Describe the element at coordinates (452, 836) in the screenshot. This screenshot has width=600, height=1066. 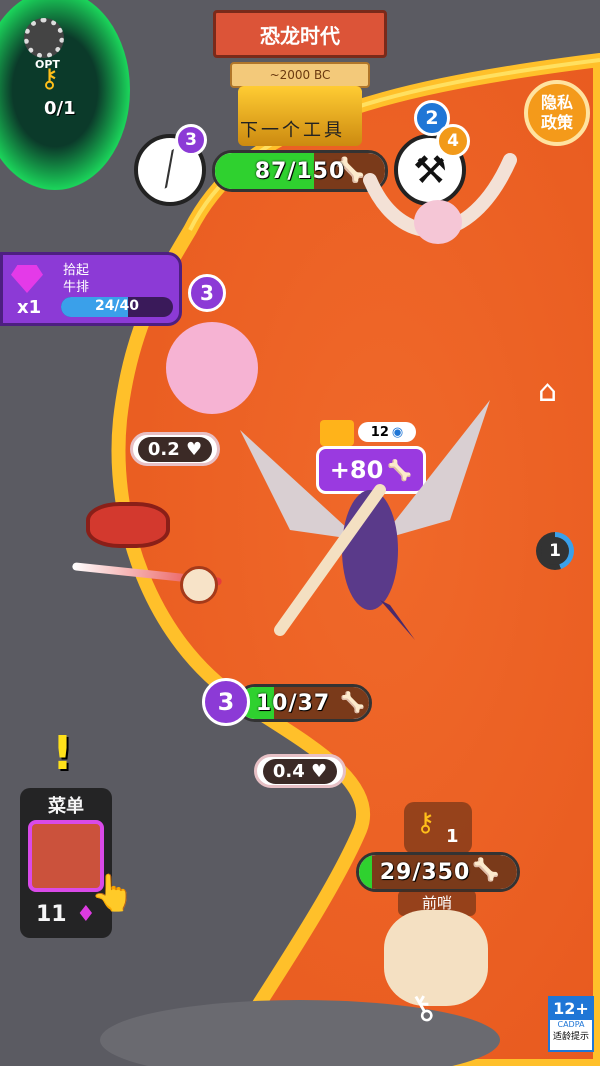
I see `outpost-key-count: 1` at that location.